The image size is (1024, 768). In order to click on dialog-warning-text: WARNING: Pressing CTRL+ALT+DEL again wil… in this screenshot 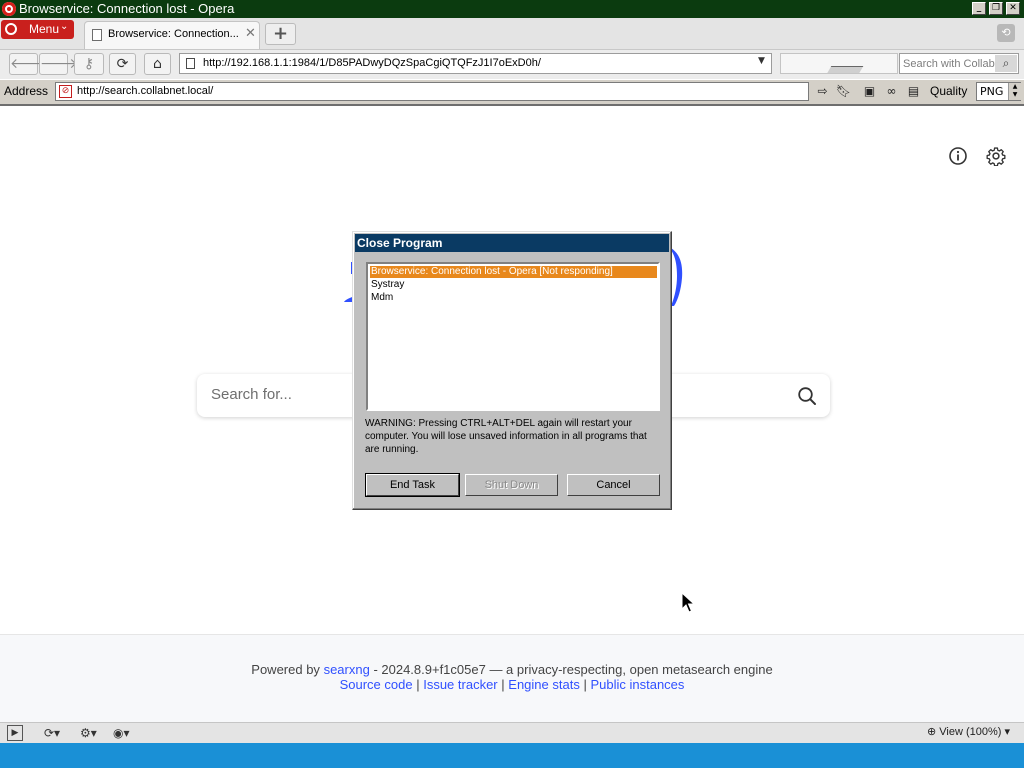, I will do `click(506, 436)`.